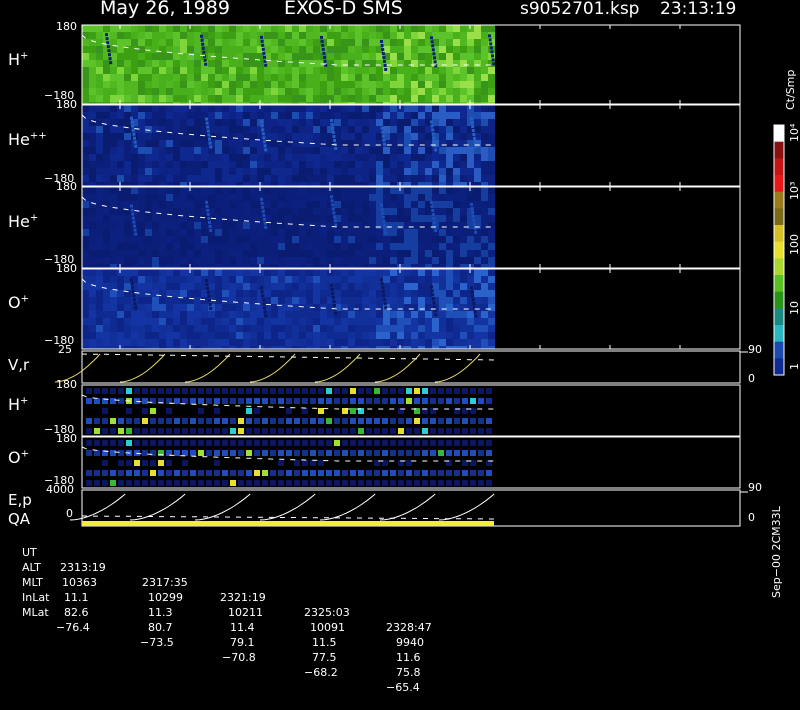  What do you see at coordinates (794, 244) in the screenshot?
I see `colorbar-tick-100: 100` at bounding box center [794, 244].